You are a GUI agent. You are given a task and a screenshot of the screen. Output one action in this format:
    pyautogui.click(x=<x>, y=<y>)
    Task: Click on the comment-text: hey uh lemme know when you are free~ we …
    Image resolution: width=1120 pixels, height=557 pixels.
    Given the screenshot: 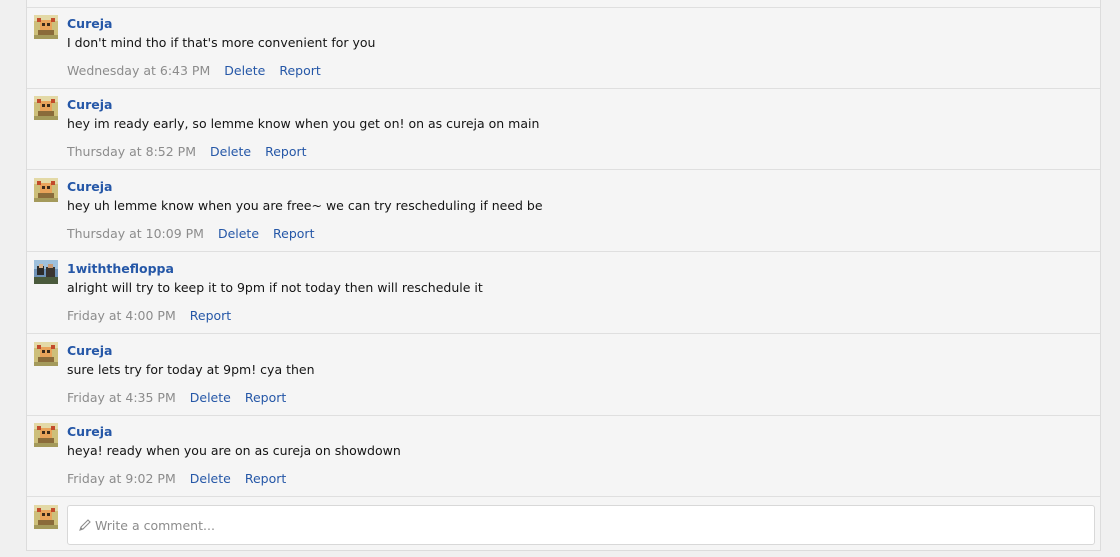 What is the action you would take?
    pyautogui.click(x=305, y=205)
    